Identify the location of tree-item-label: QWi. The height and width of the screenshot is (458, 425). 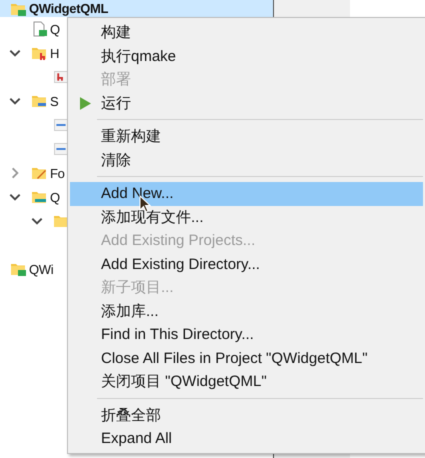
(41, 269).